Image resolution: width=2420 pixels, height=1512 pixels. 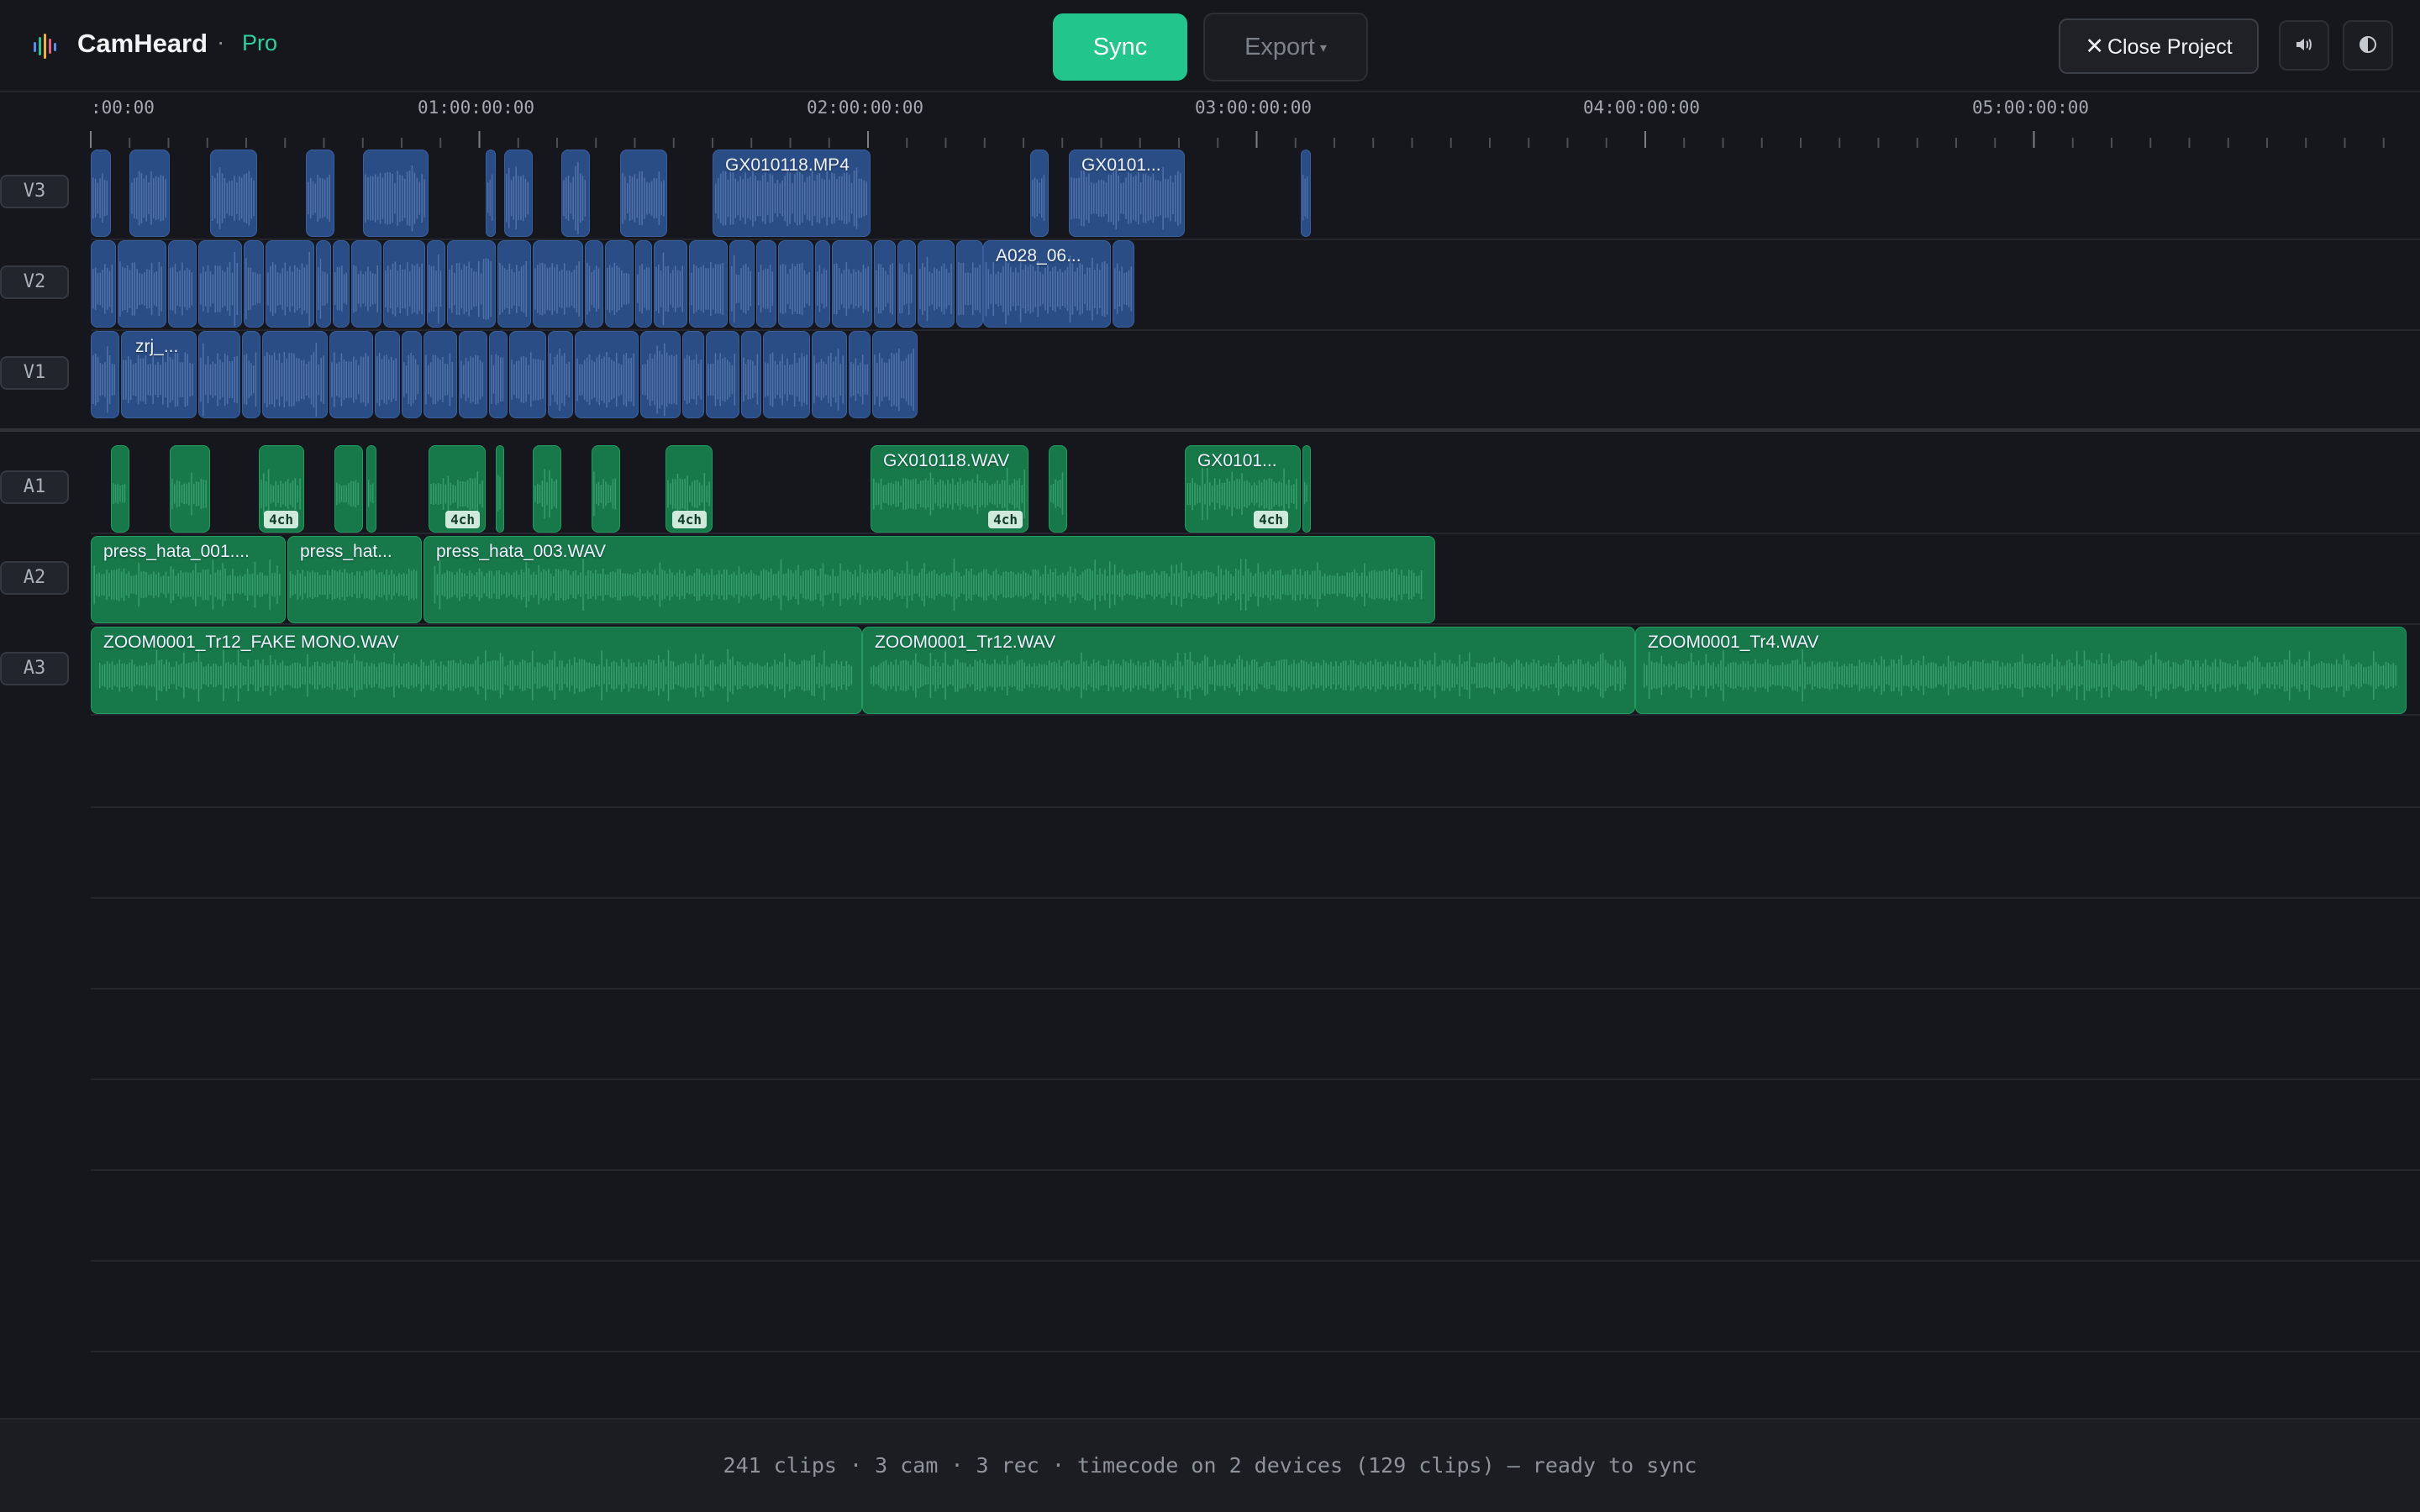 What do you see at coordinates (34, 373) in the screenshot?
I see `track-label-v1: V1` at bounding box center [34, 373].